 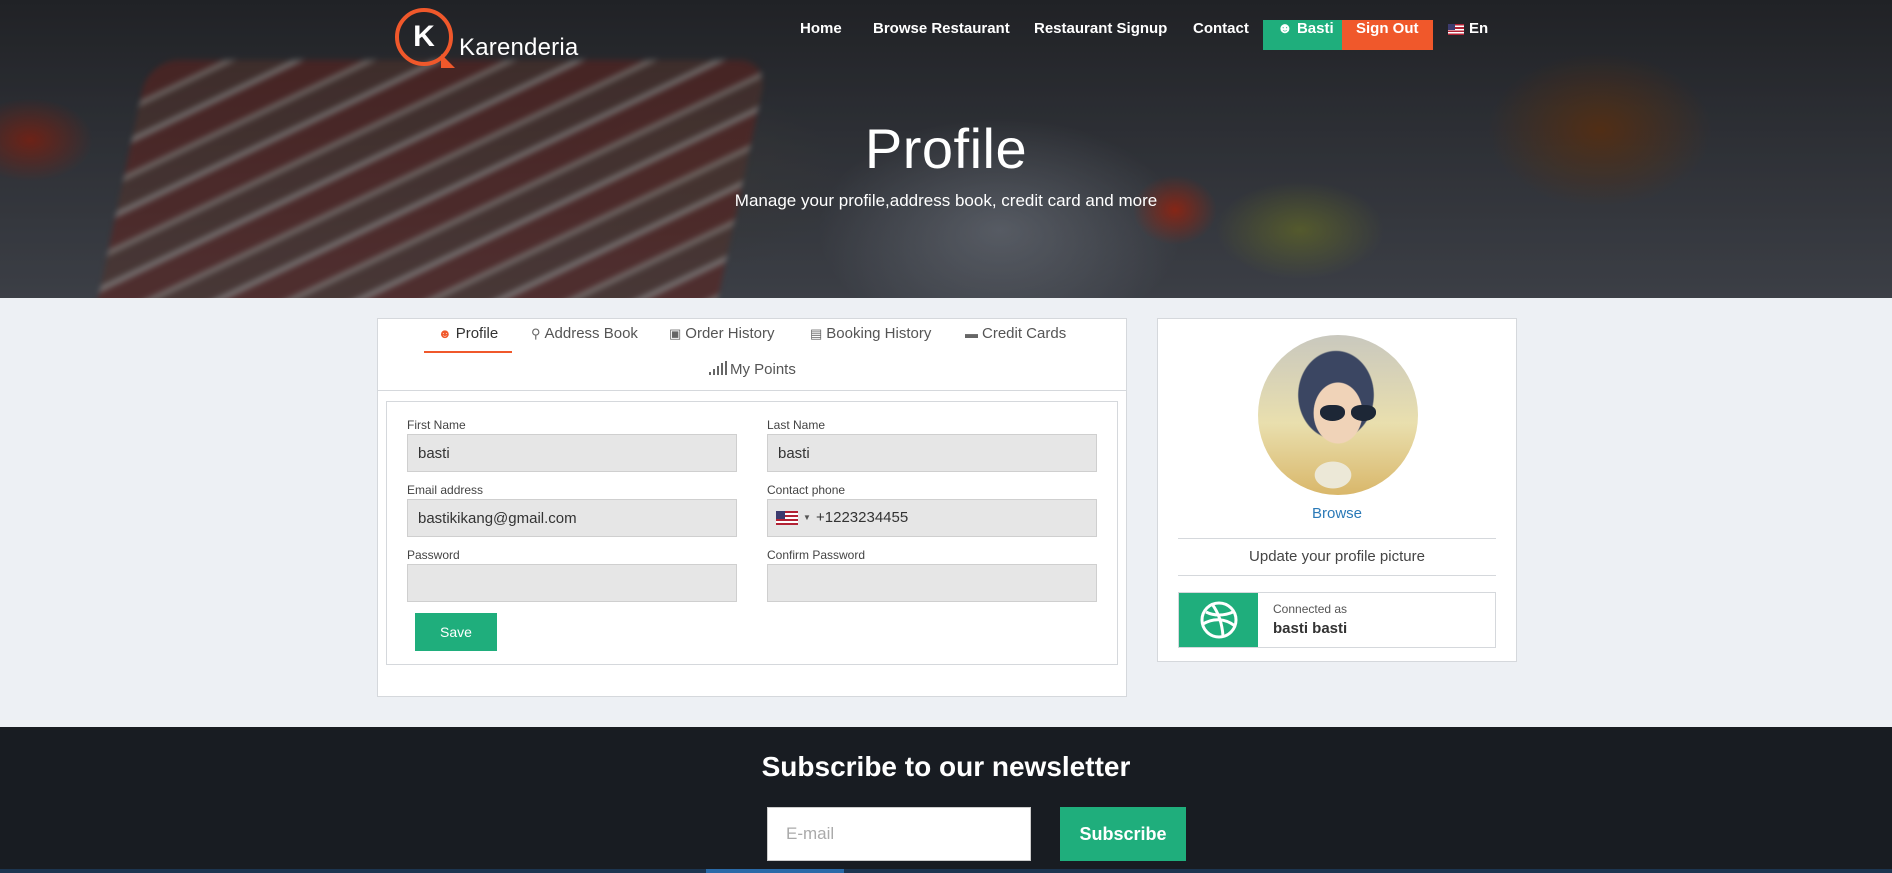 I want to click on password-field, so click(x=572, y=583).